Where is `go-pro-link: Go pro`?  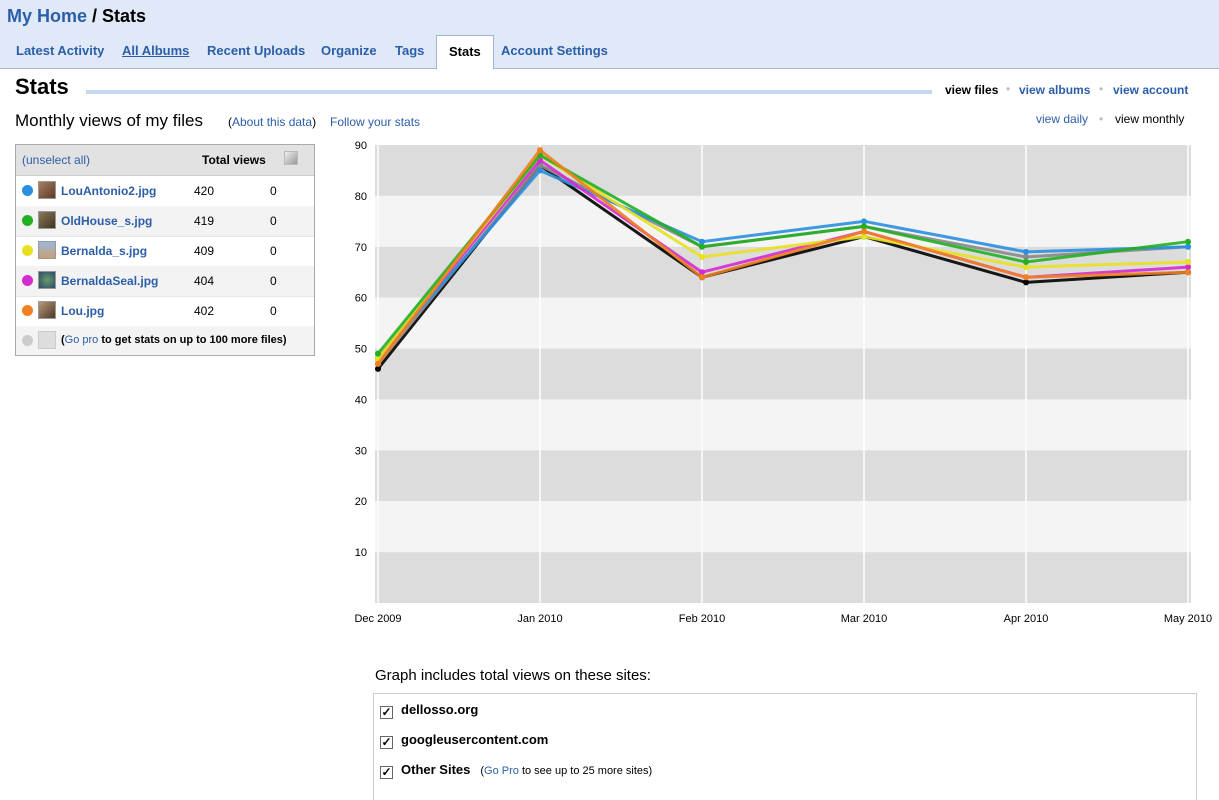 go-pro-link: Go pro is located at coordinates (82, 340).